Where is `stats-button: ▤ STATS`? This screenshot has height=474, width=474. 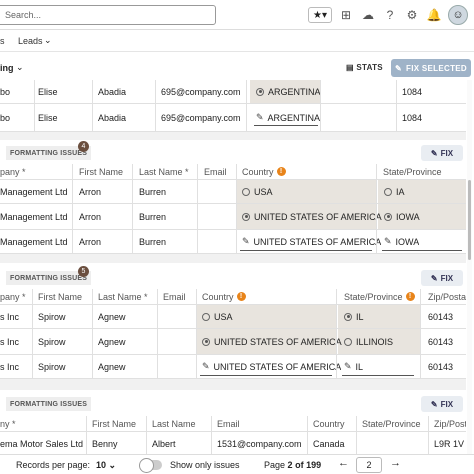 stats-button: ▤ STATS is located at coordinates (364, 67).